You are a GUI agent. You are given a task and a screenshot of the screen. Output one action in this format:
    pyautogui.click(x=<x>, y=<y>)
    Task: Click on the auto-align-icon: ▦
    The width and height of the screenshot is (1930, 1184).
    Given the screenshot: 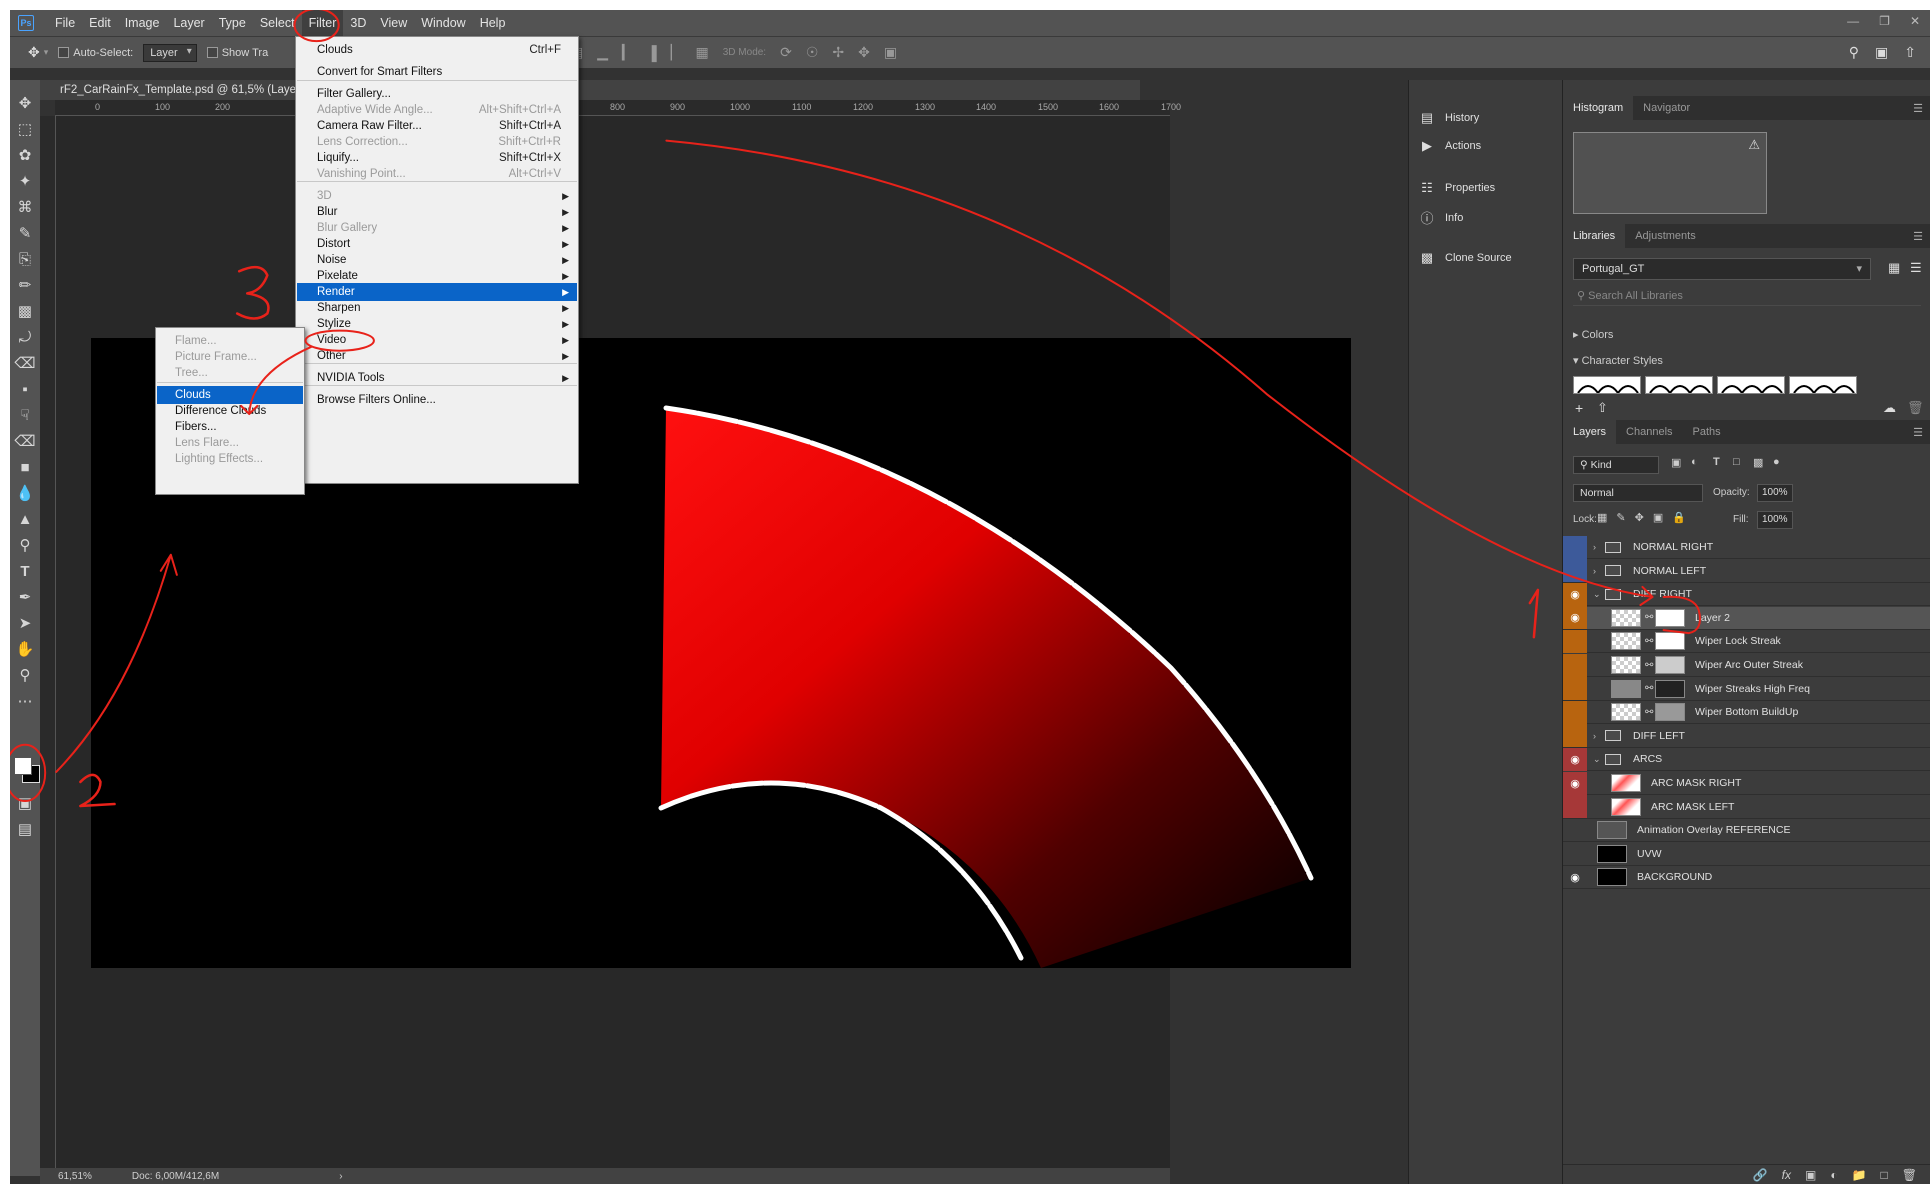 What is the action you would take?
    pyautogui.click(x=702, y=52)
    